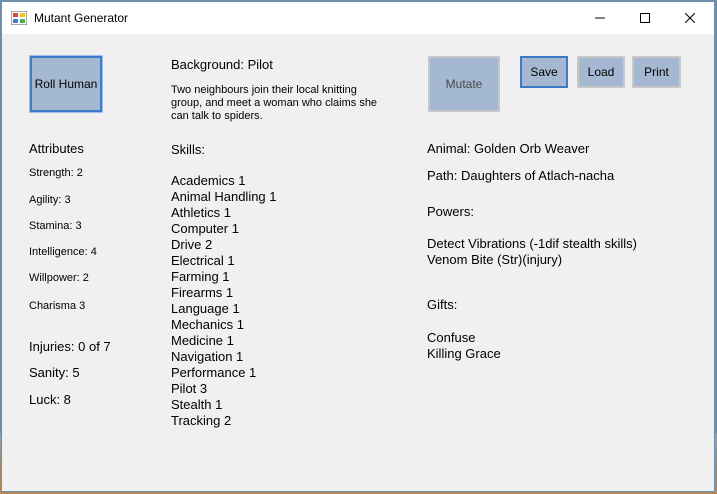  Describe the element at coordinates (224, 196) in the screenshot. I see `list-item: Animal Handling 1` at that location.